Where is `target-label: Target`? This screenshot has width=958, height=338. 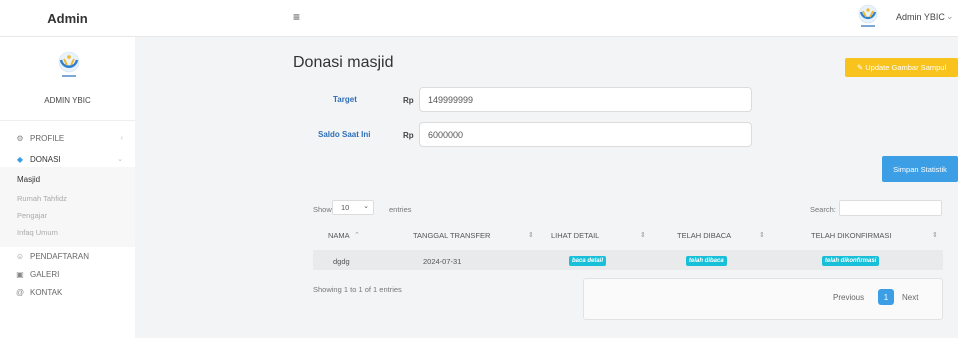 target-label: Target is located at coordinates (345, 99).